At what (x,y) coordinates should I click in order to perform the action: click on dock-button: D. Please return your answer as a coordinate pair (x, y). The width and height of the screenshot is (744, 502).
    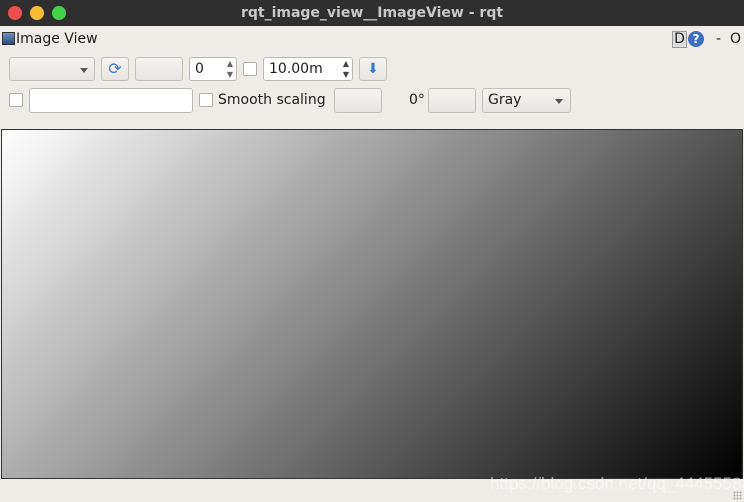
    Looking at the image, I should click on (679, 39).